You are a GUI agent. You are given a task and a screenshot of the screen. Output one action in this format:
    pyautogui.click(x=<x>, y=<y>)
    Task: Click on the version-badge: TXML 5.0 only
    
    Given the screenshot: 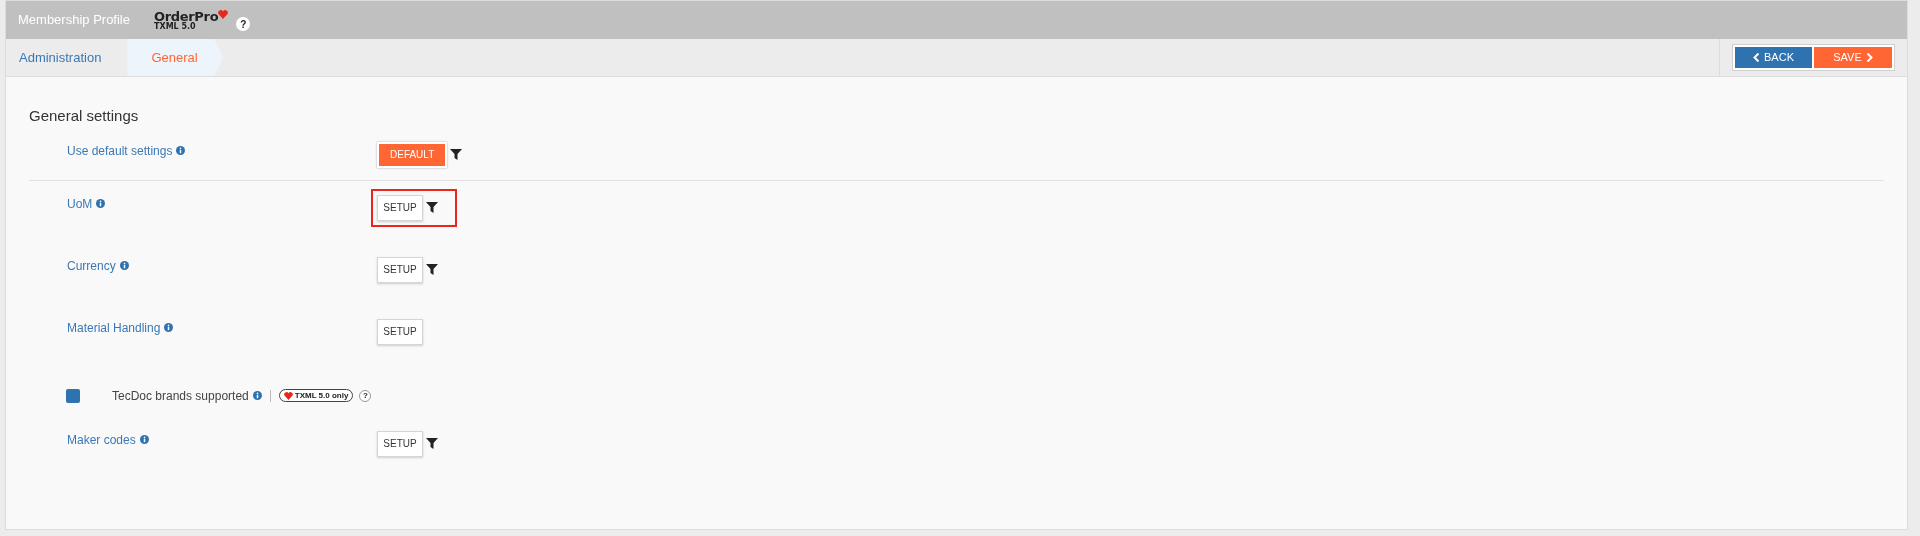 What is the action you would take?
    pyautogui.click(x=316, y=395)
    